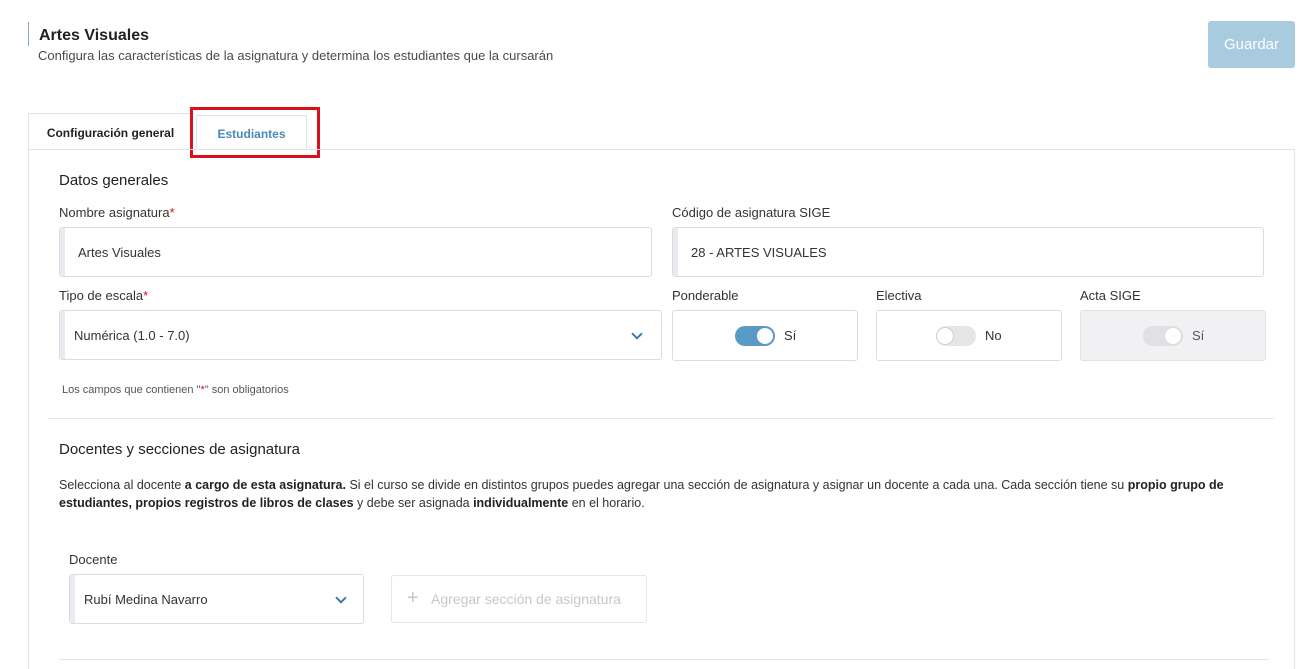 Image resolution: width=1303 pixels, height=669 pixels. I want to click on ponderable-toggle-box: Sí, so click(765, 335).